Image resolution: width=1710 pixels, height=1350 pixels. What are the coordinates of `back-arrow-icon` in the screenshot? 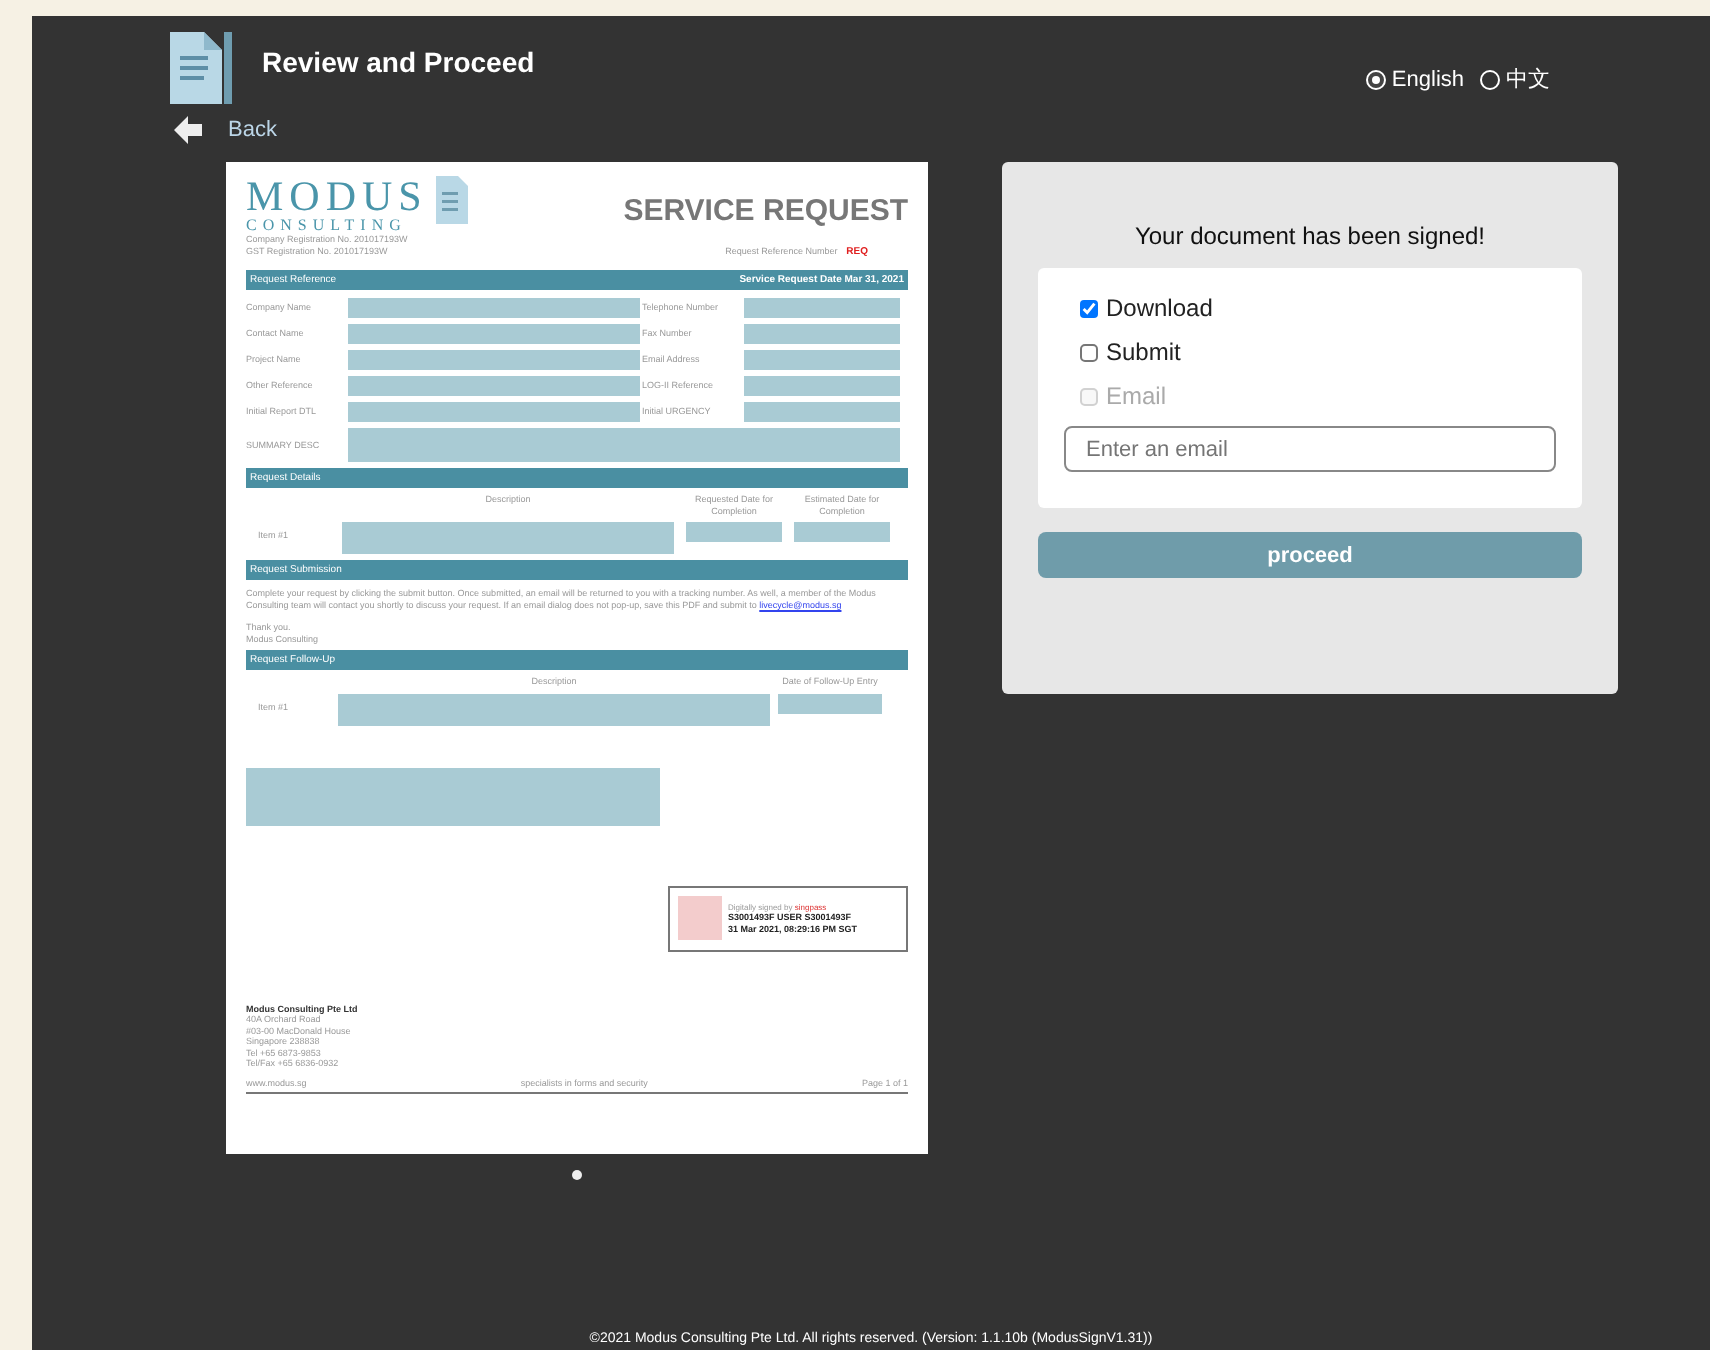 It's located at (188, 130).